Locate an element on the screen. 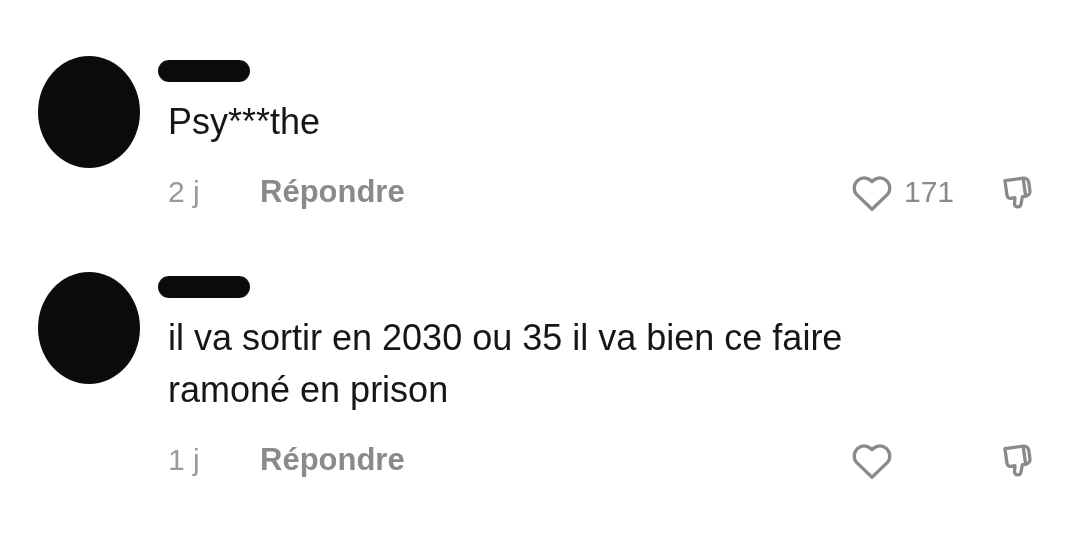 Image resolution: width=1080 pixels, height=537 pixels. like-count: 171 is located at coordinates (929, 192).